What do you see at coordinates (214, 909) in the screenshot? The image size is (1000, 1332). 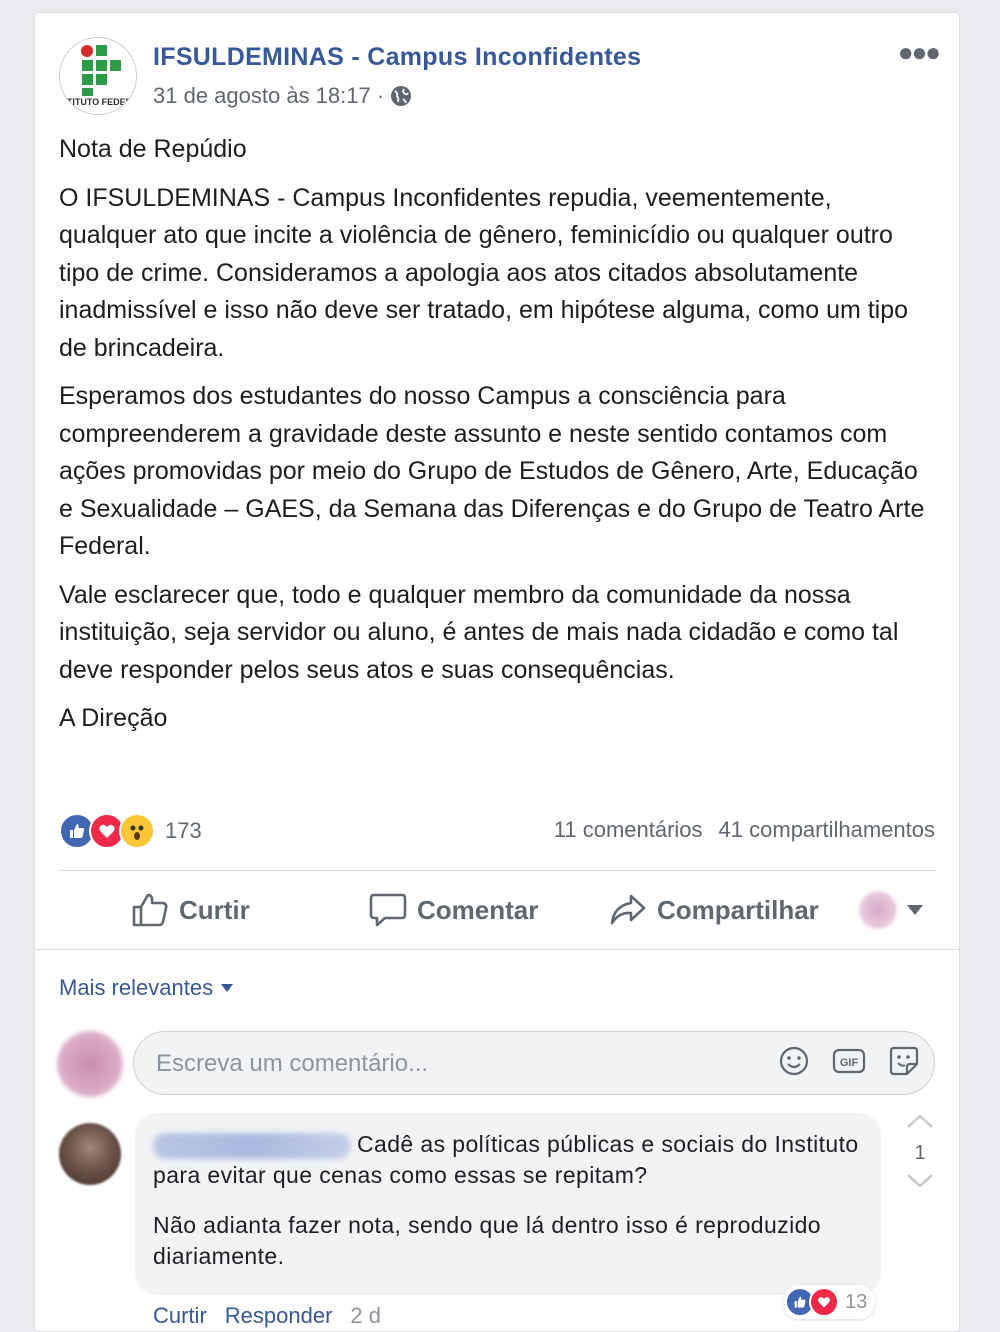 I see `like-label: Curtir` at bounding box center [214, 909].